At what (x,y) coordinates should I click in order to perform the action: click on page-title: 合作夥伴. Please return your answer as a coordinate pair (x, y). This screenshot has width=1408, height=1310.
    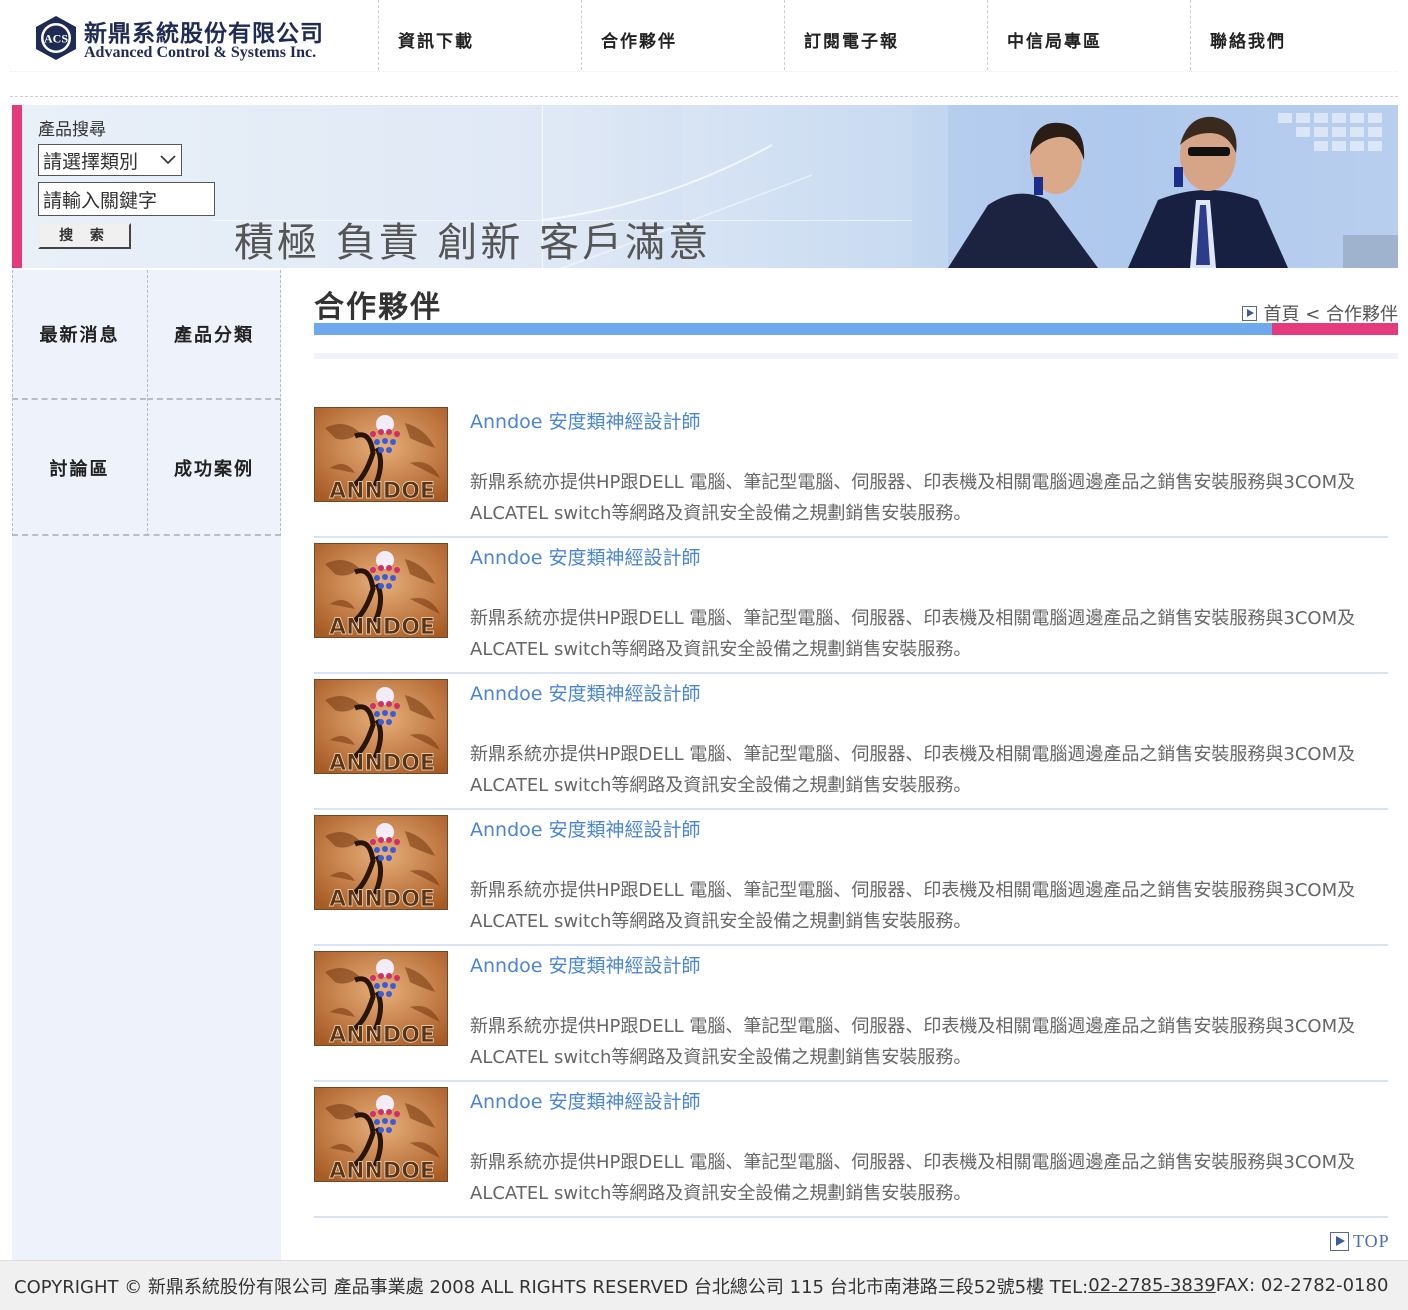
    Looking at the image, I should click on (378, 307).